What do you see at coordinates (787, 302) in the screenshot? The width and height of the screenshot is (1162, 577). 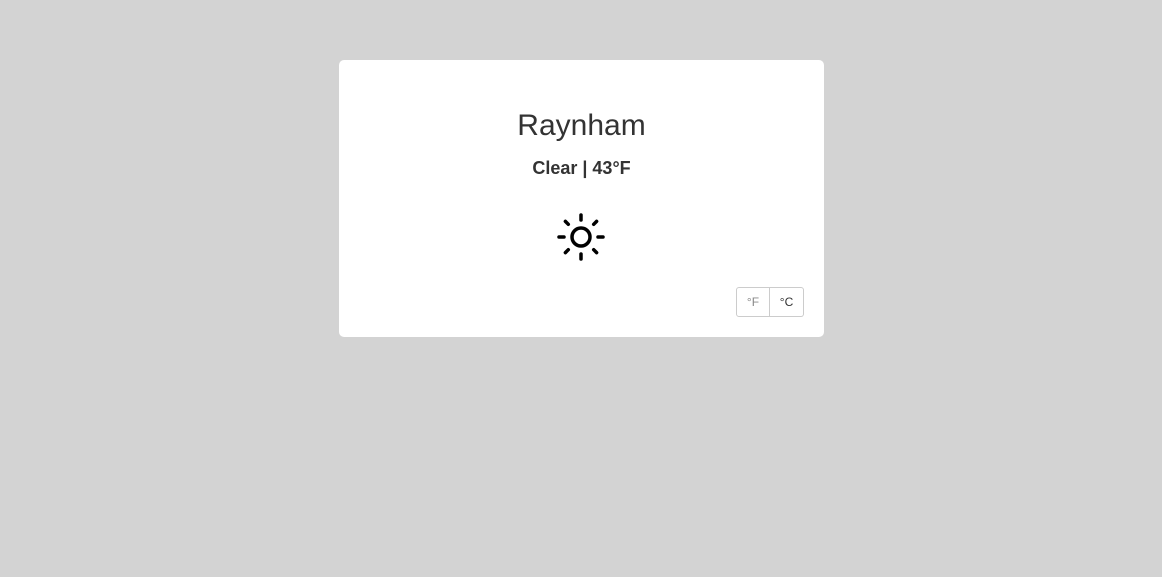 I see `celsius-button: °C` at bounding box center [787, 302].